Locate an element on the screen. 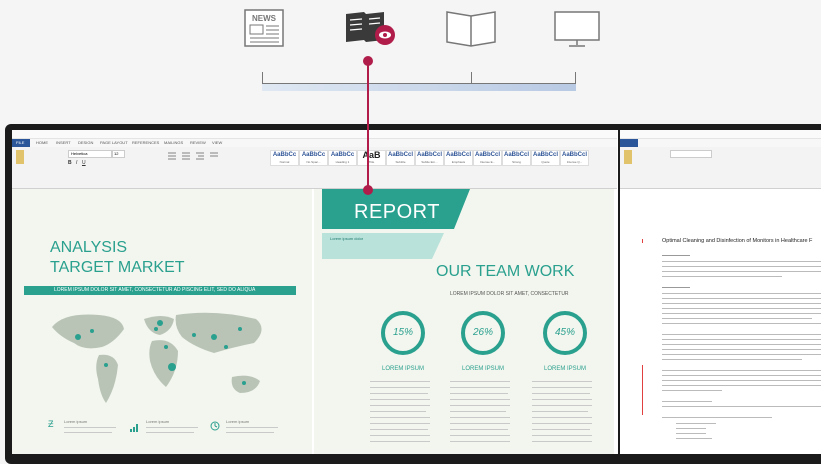 Image resolution: width=821 pixels, height=464 pixels. tab-mailings: MAILINGS is located at coordinates (173, 142).